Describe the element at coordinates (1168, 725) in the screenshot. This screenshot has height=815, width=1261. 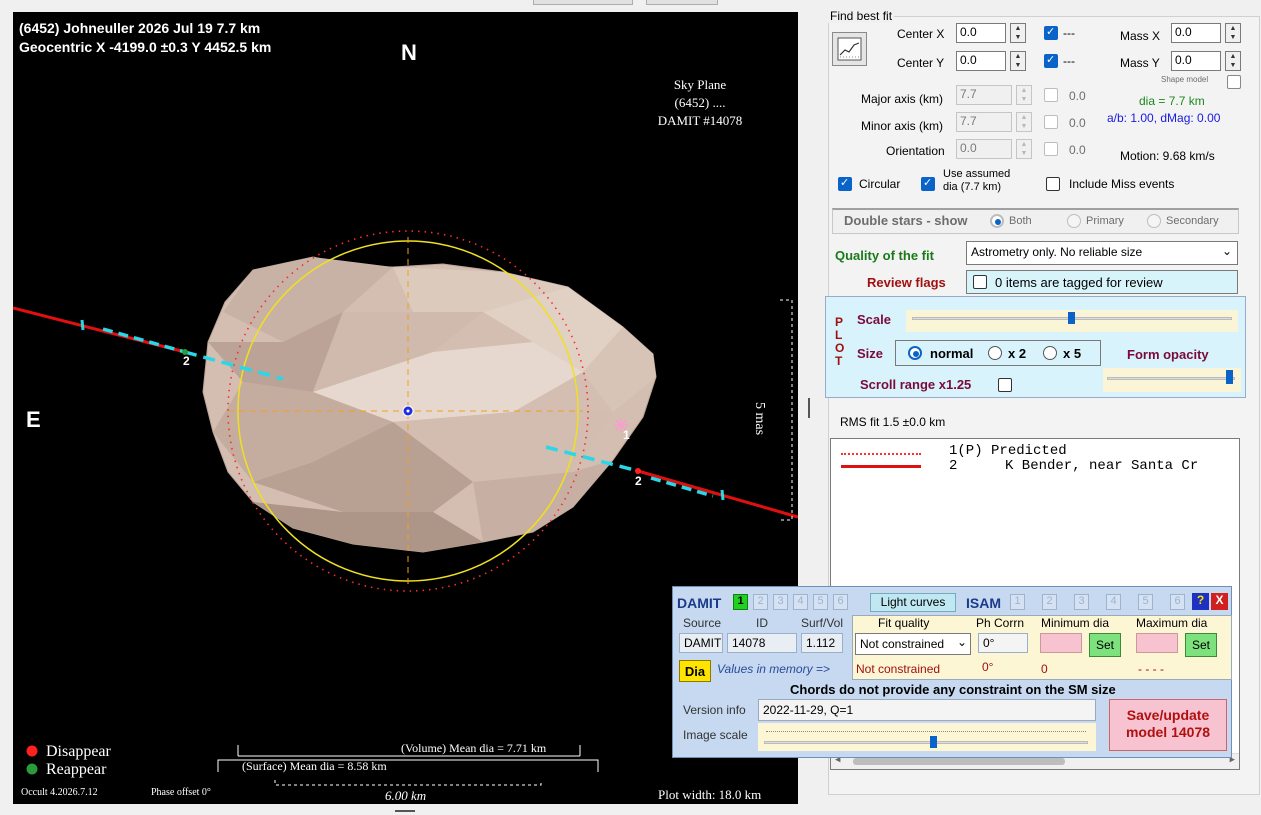
I see `save-update-model-button: Save/update model 14078` at that location.